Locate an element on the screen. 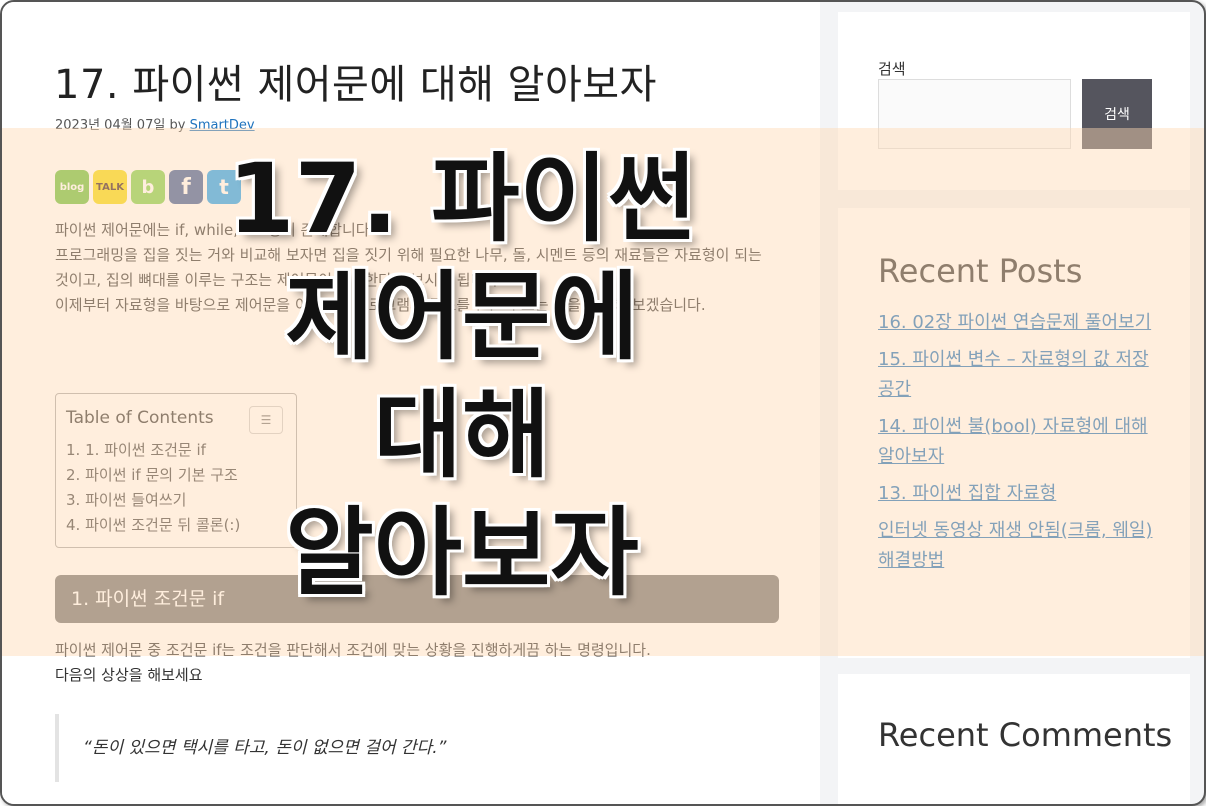  overlay-title-line: 대해 is located at coordinates (462, 435).